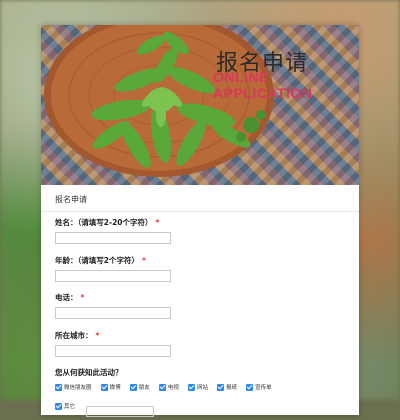  Describe the element at coordinates (259, 387) in the screenshot. I see `option-flyer: 宣传单` at that location.